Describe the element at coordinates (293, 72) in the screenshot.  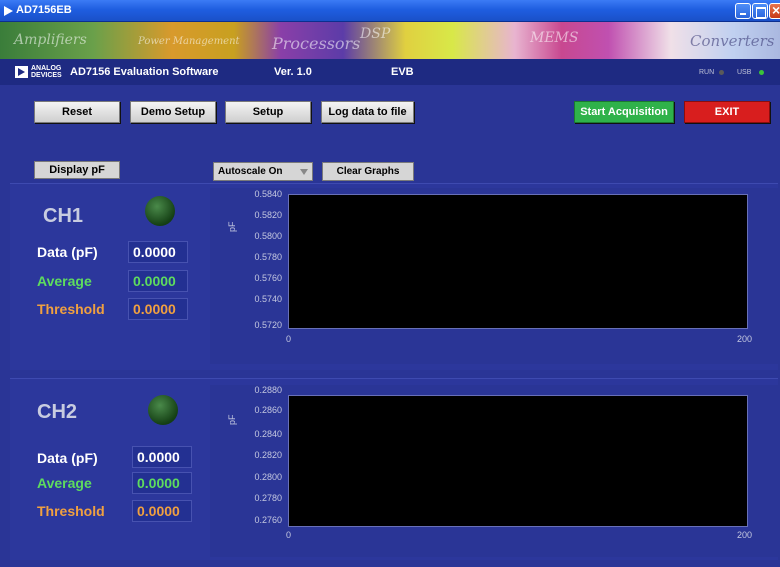
I see `version-label: Ver. 1.0` at that location.